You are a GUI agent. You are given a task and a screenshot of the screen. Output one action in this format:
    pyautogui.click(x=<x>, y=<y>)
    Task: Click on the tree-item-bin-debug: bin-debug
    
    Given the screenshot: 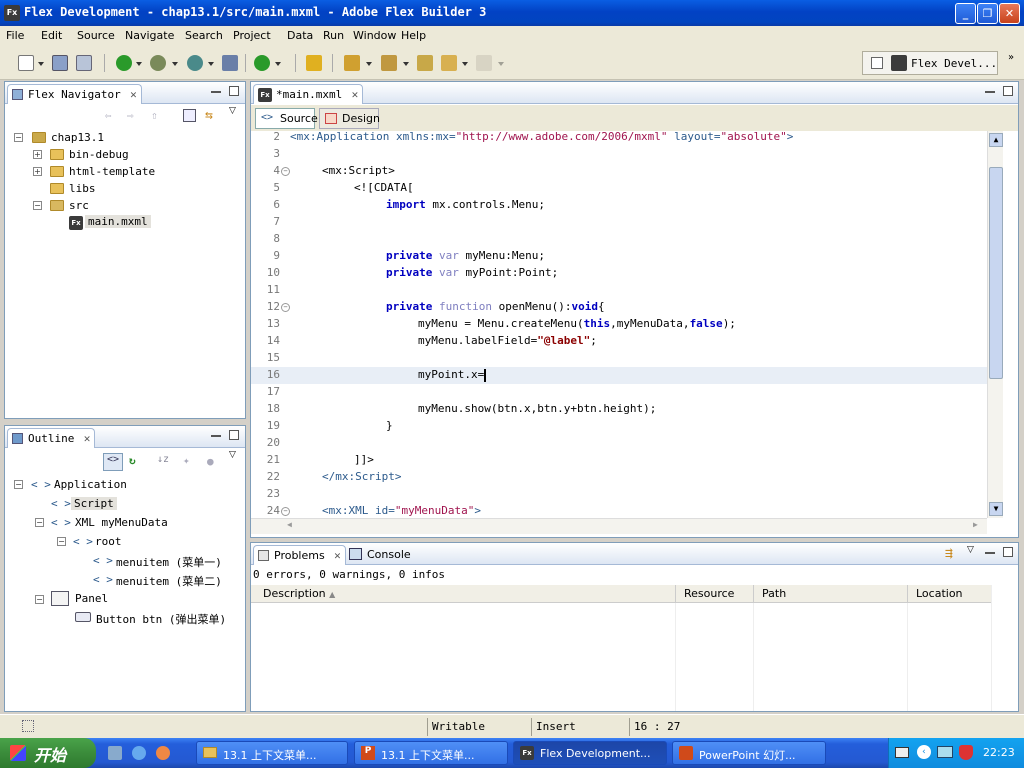 What is the action you would take?
    pyautogui.click(x=99, y=154)
    